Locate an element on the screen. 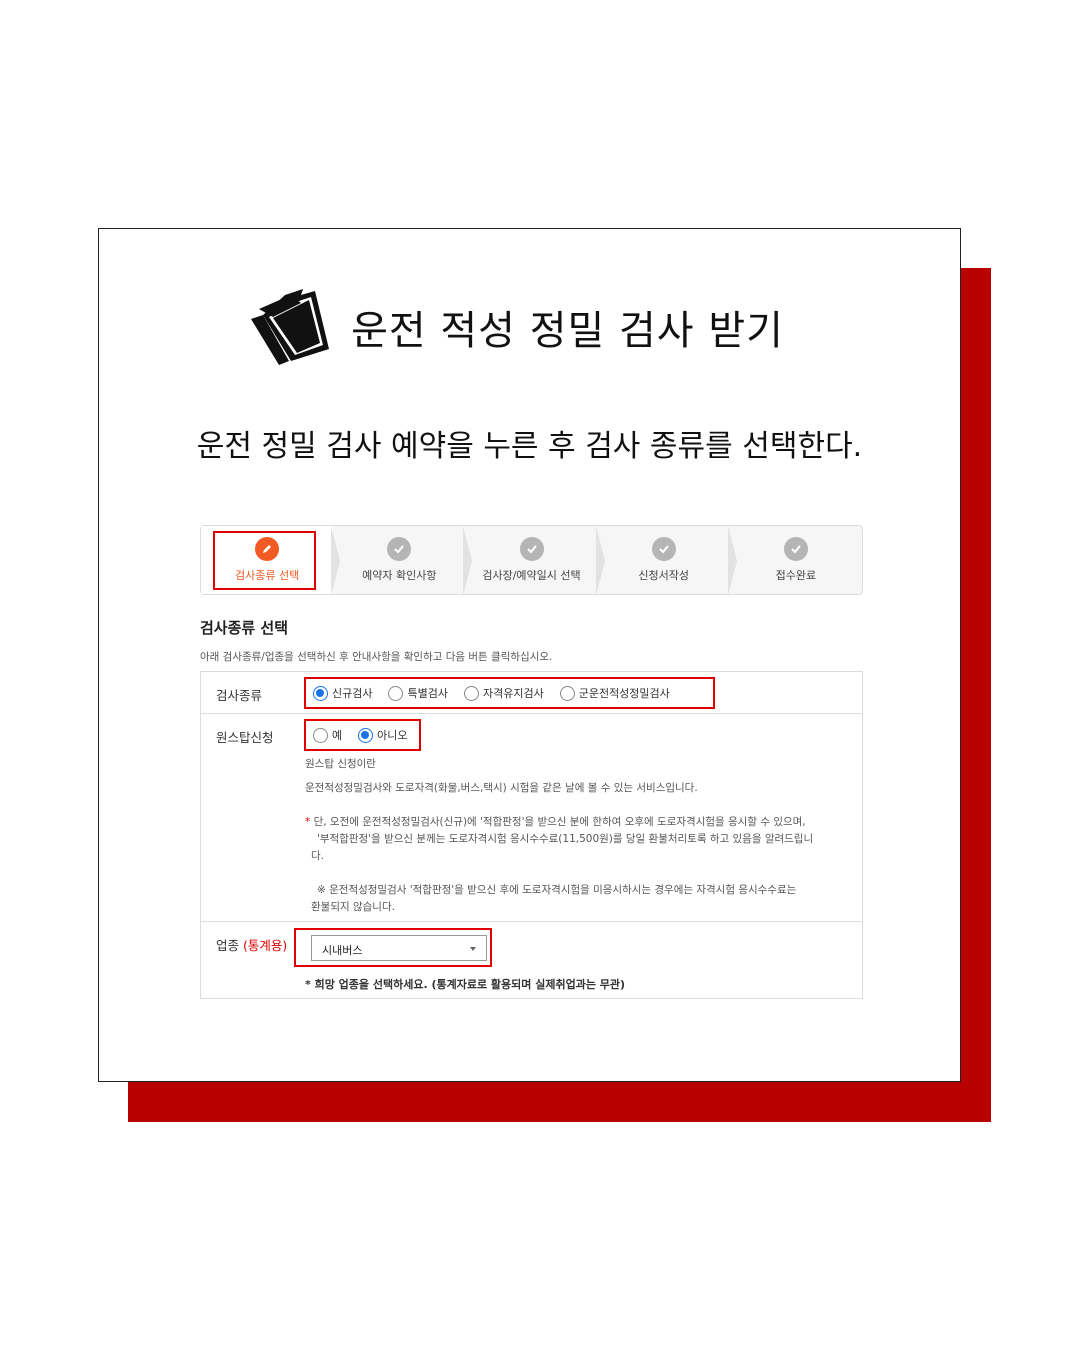 Image resolution: width=1080 pixels, height=1350 pixels. industry-label: 업종 (통계용) is located at coordinates (252, 945).